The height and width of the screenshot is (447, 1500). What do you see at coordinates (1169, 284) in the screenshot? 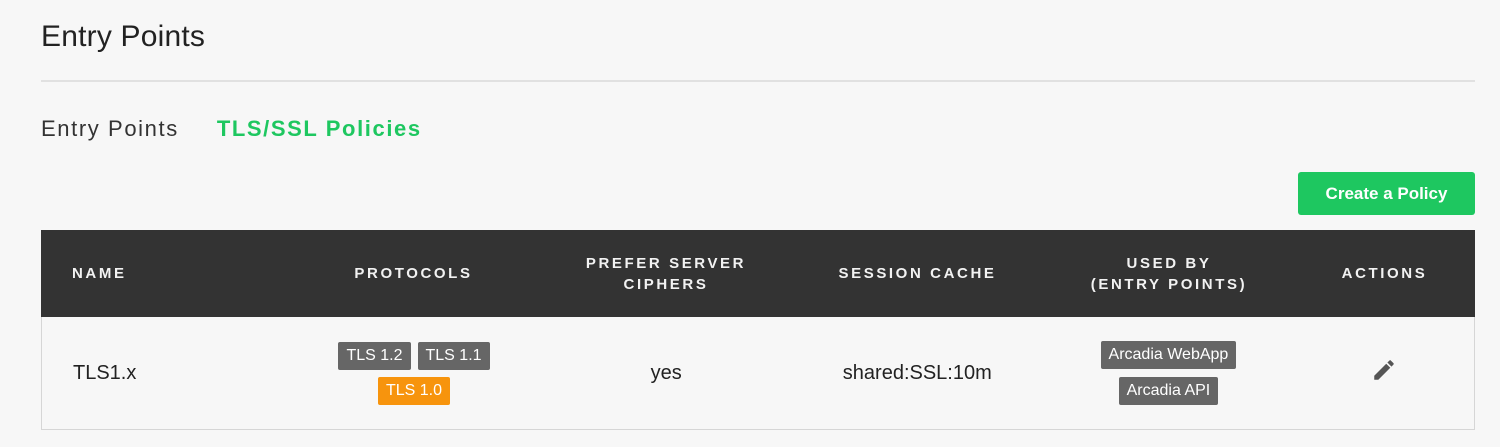
I see `header-used-line2: (ENTRY POINTS)` at bounding box center [1169, 284].